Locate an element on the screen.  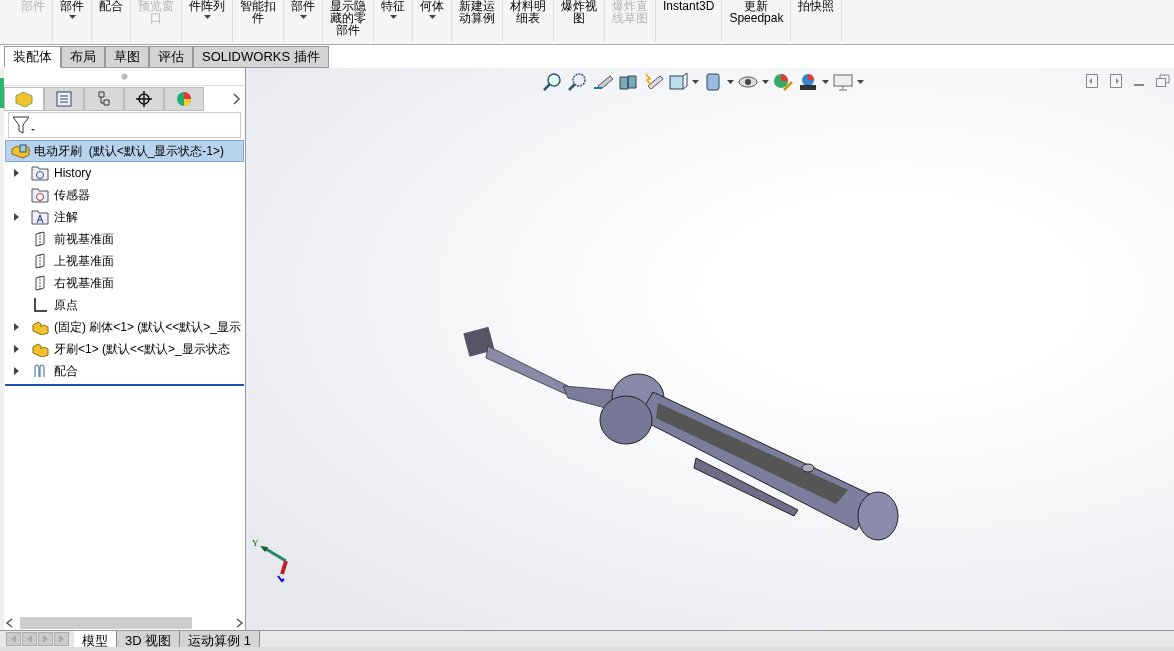
tree-item-label: 前视基准面 is located at coordinates (84, 239).